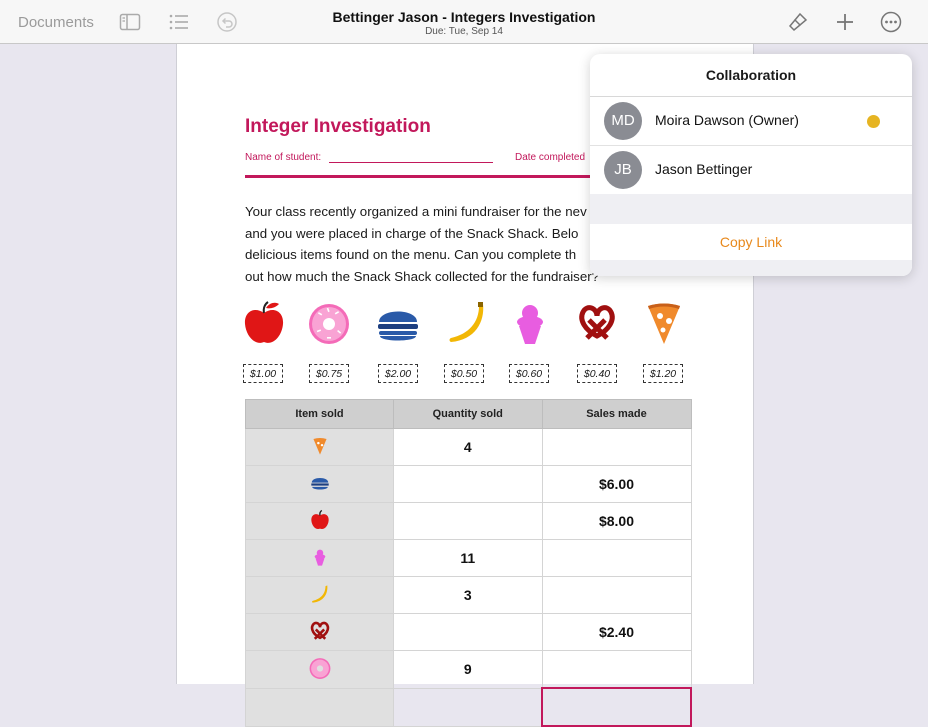 This screenshot has width=928, height=727. I want to click on collaborator-row-student: JB Jason Bettinger, so click(751, 170).